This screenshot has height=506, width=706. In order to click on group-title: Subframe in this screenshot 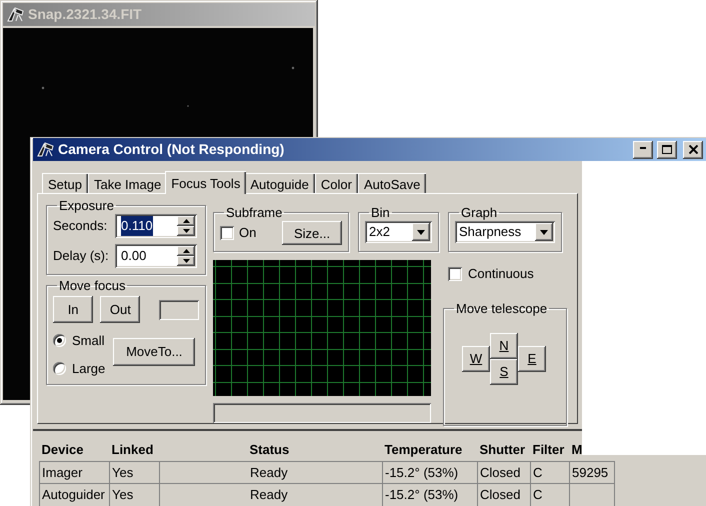, I will do `click(254, 212)`.